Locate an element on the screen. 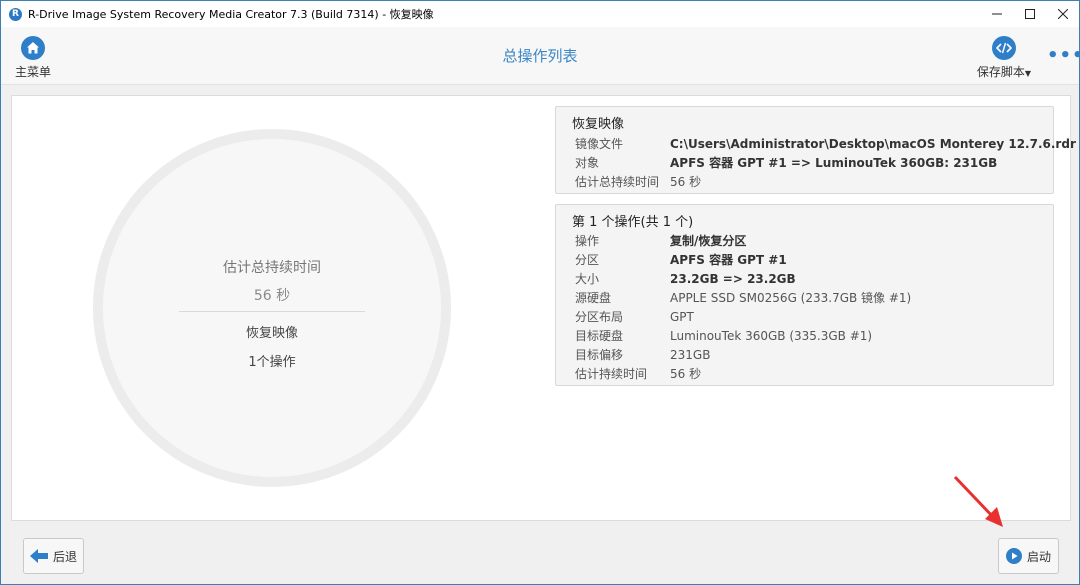 The height and width of the screenshot is (585, 1080). minimize-button is located at coordinates (996, 14).